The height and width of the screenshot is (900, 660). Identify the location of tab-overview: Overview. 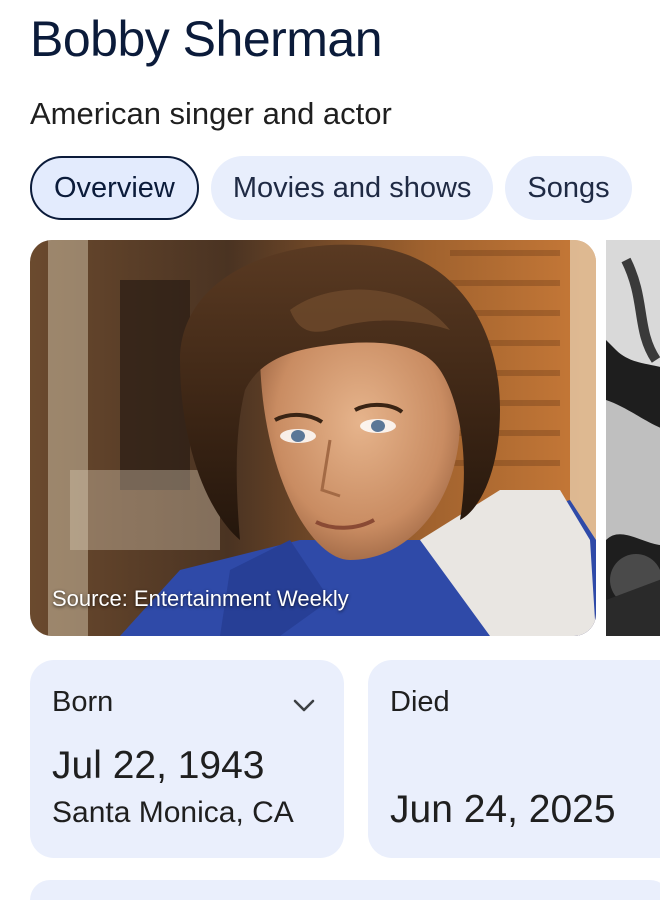
(114, 188).